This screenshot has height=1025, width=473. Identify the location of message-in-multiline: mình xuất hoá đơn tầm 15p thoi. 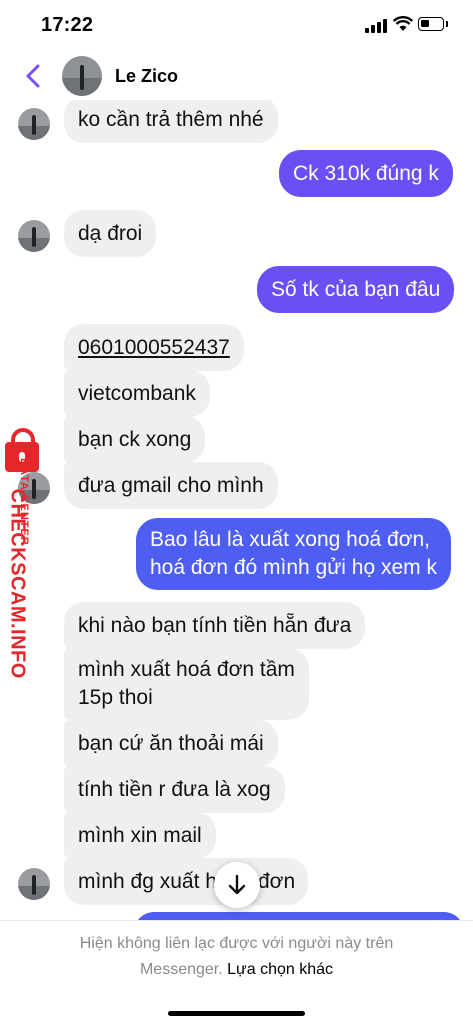
(186, 684).